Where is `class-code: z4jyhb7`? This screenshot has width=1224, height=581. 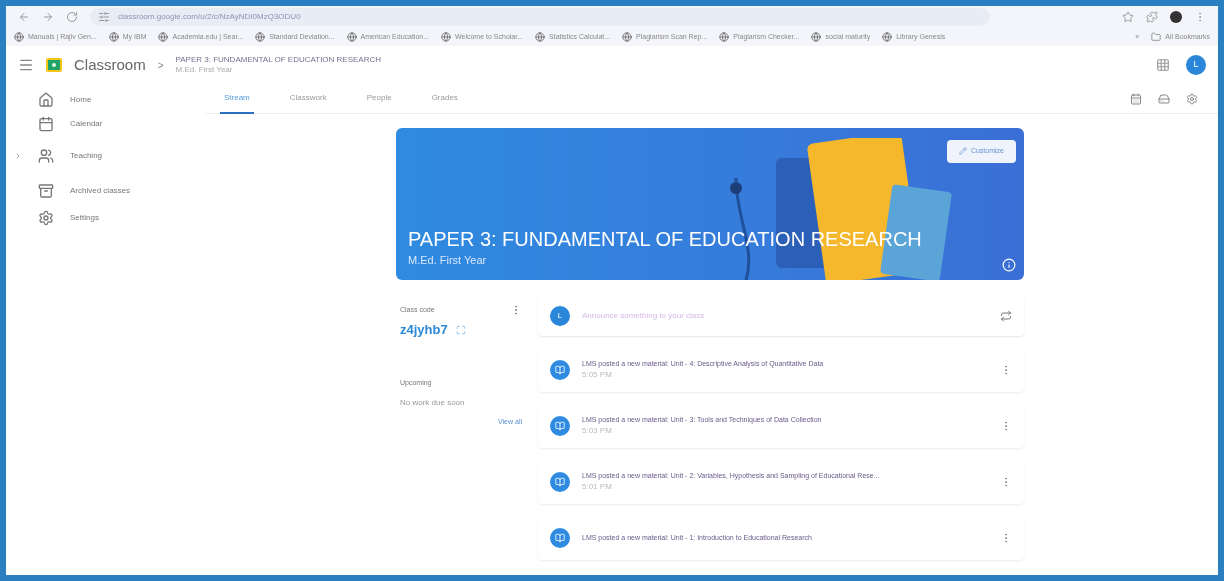 class-code: z4jyhb7 is located at coordinates (424, 330).